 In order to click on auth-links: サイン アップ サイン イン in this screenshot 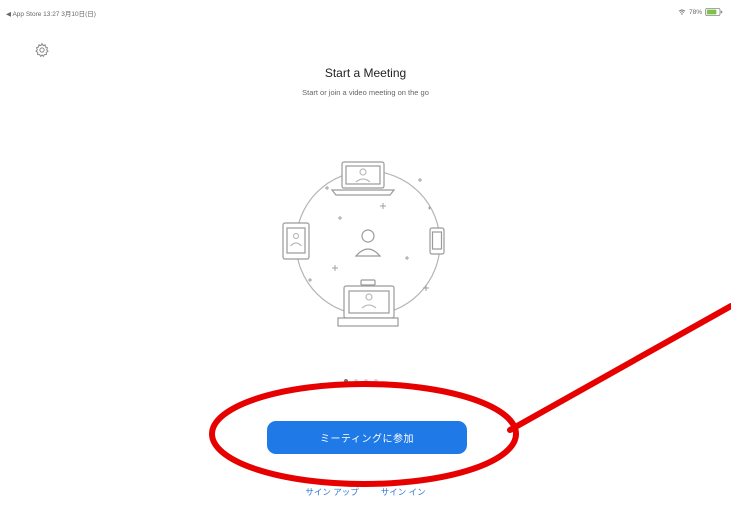, I will do `click(365, 492)`.